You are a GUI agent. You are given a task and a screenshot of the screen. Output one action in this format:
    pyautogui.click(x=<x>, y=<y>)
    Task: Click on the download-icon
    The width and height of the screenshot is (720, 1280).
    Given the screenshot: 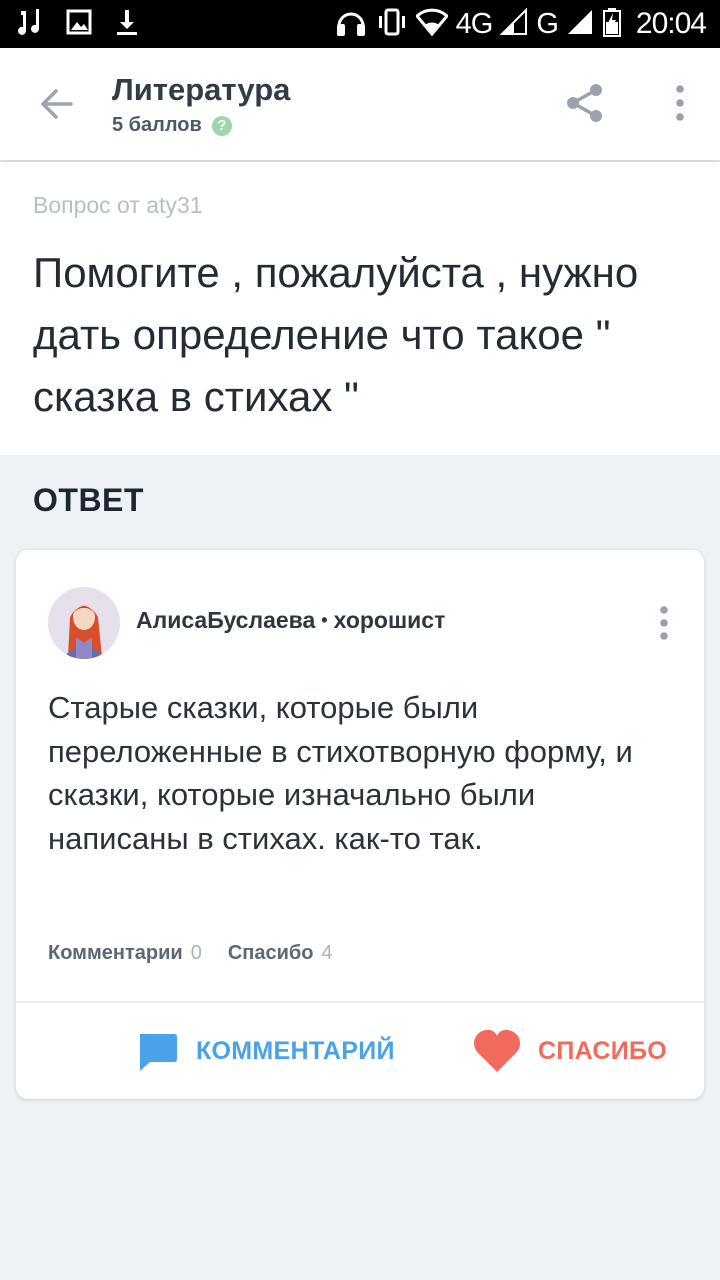 What is the action you would take?
    pyautogui.click(x=127, y=24)
    